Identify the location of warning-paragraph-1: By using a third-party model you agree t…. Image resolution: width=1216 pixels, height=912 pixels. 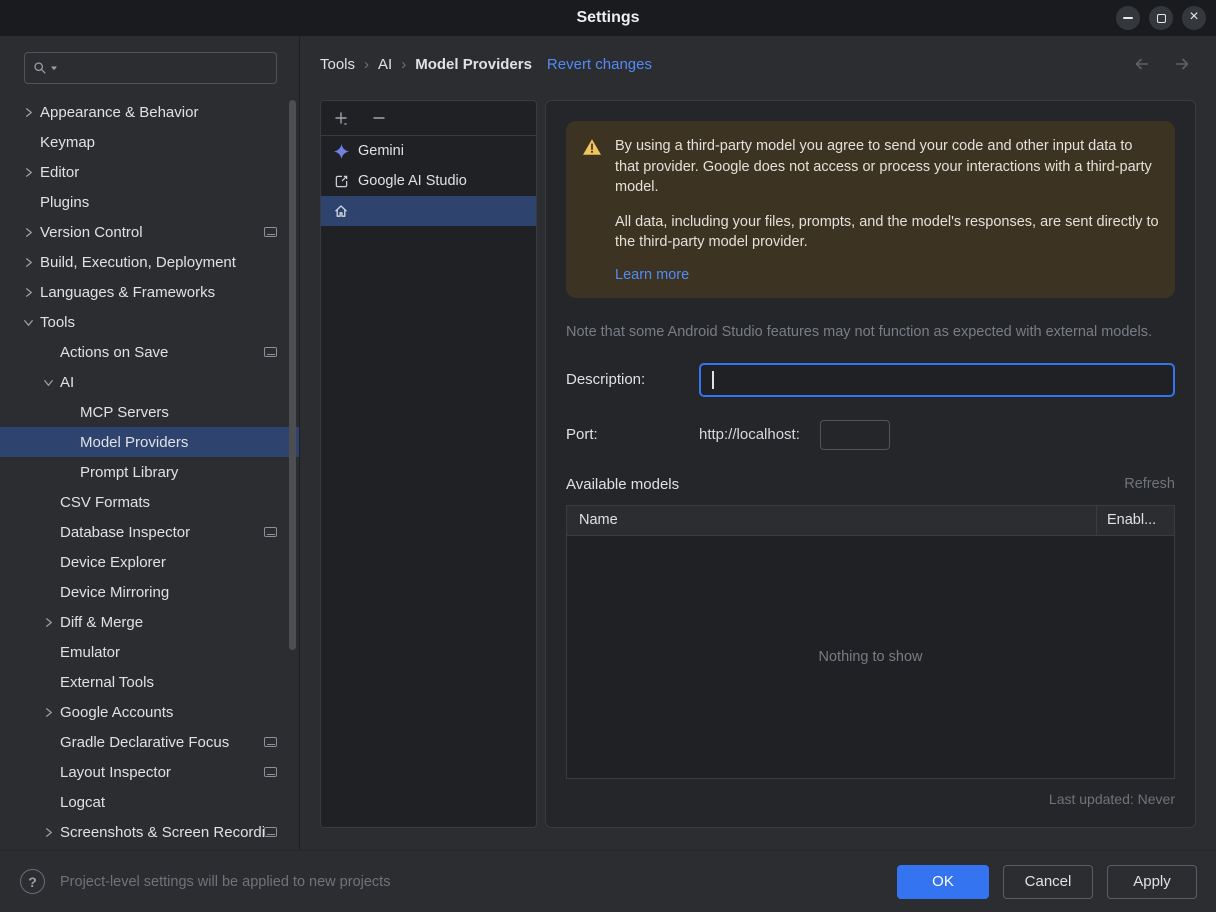
(883, 167).